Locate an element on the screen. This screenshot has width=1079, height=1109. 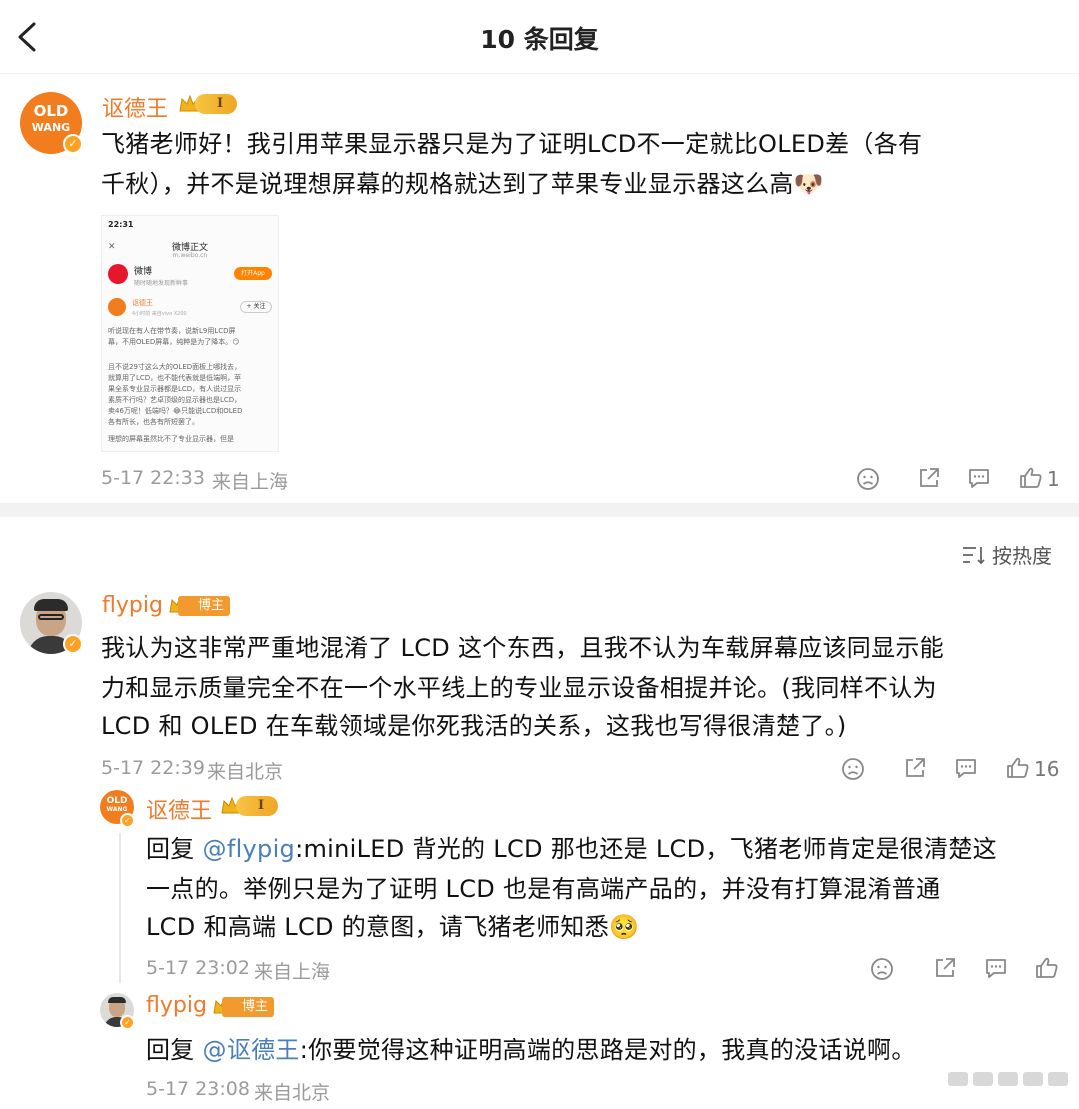
mention-link: @讴德王 is located at coordinates (251, 1050).